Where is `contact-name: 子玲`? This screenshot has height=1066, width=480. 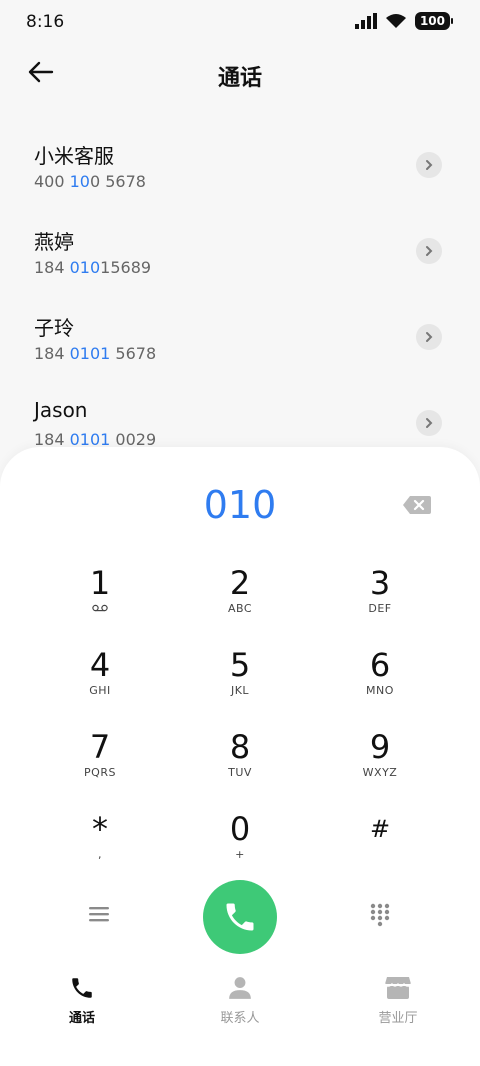 contact-name: 子玲 is located at coordinates (54, 328).